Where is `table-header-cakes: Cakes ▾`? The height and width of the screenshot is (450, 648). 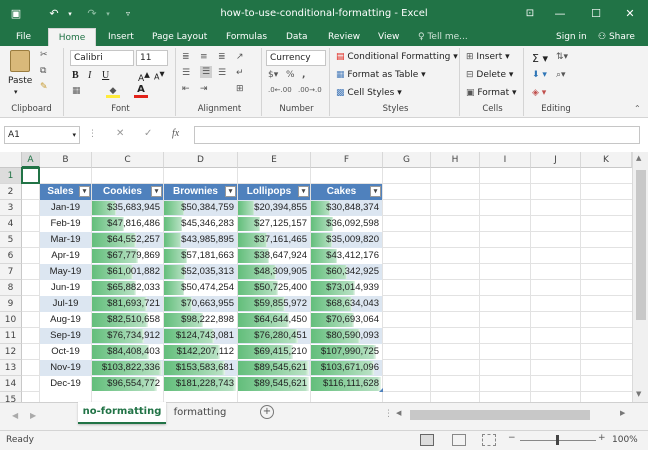
table-header-cakes: Cakes ▾ is located at coordinates (346, 192).